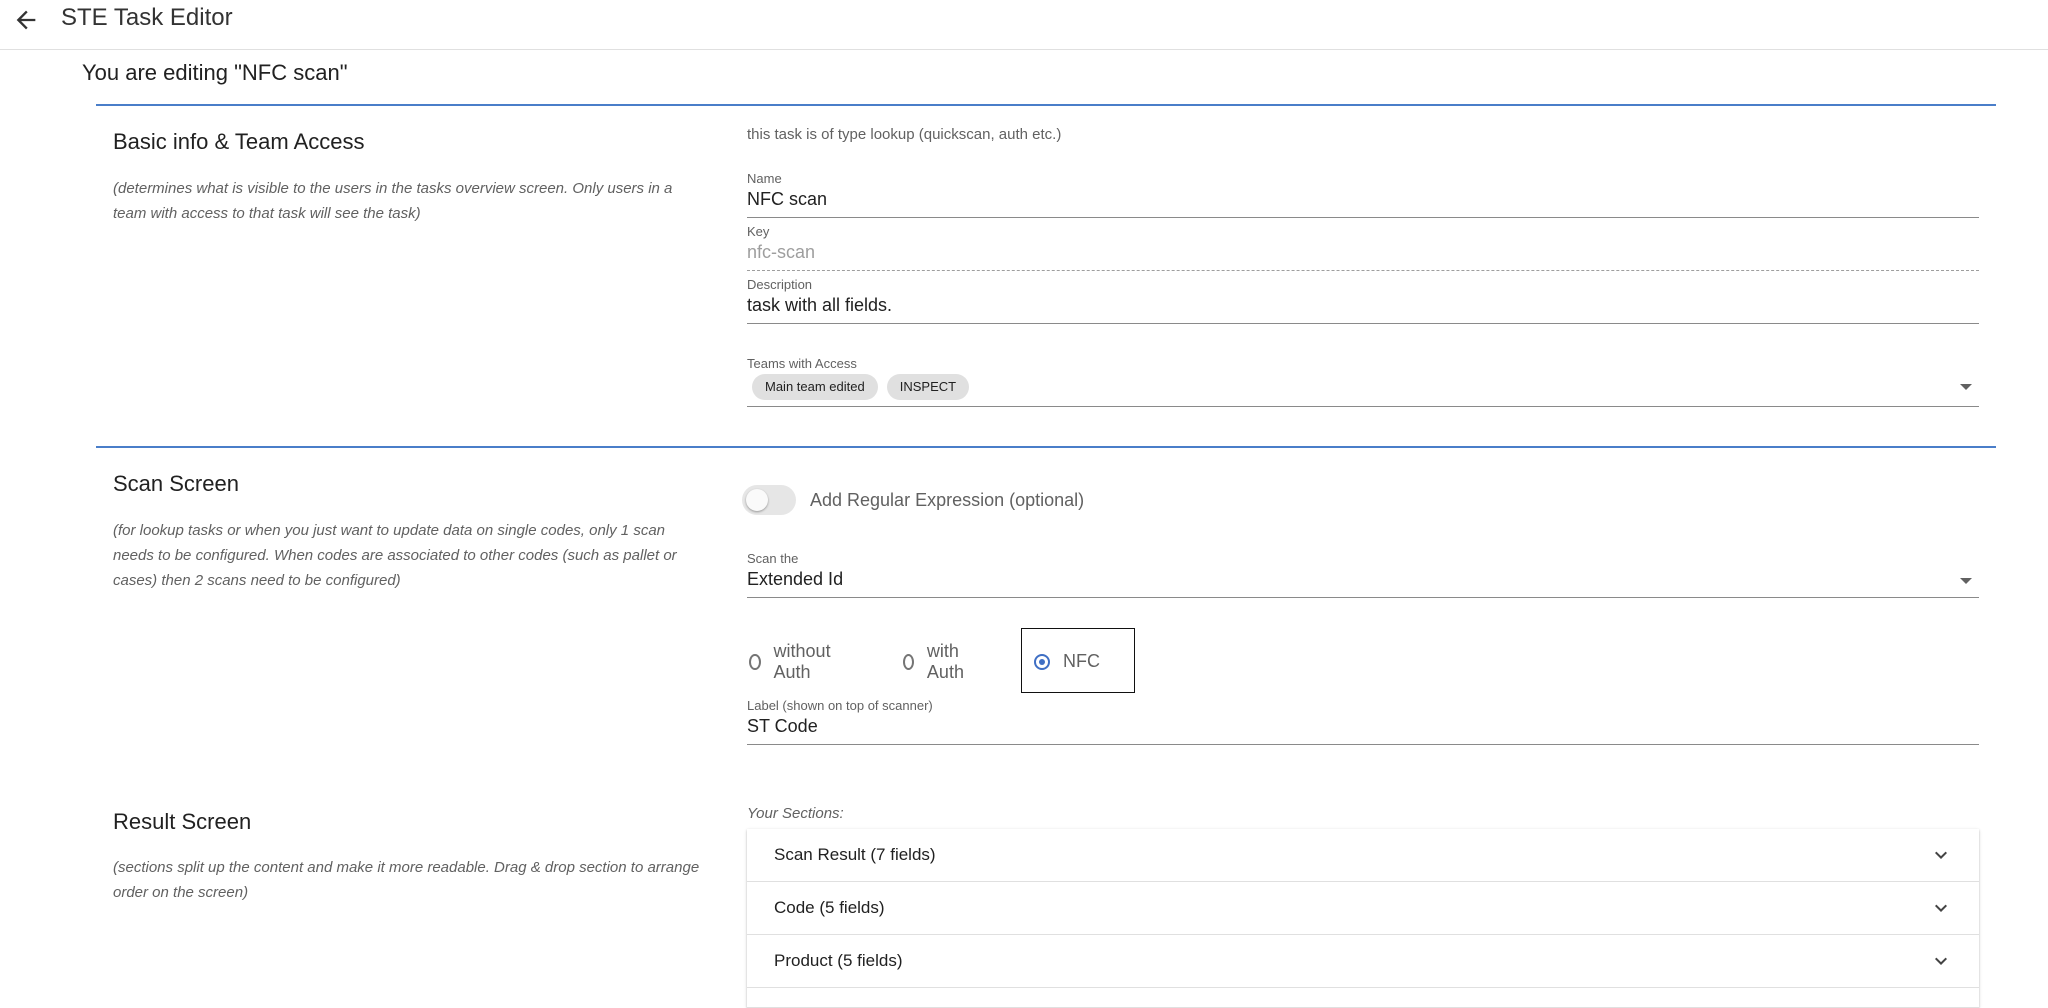  I want to click on radio-label: NFC, so click(1081, 661).